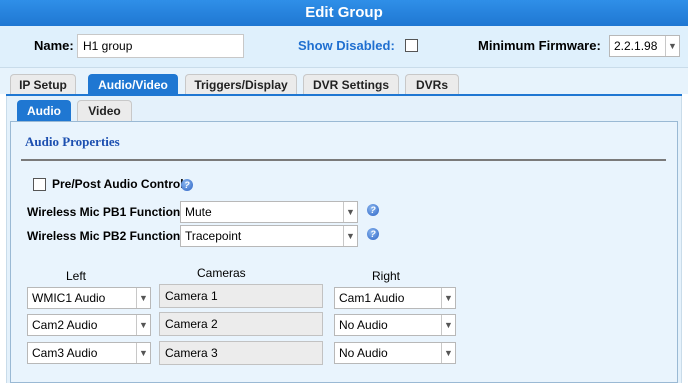  What do you see at coordinates (269, 236) in the screenshot?
I see `pb2-select: Tracepoint ▼` at bounding box center [269, 236].